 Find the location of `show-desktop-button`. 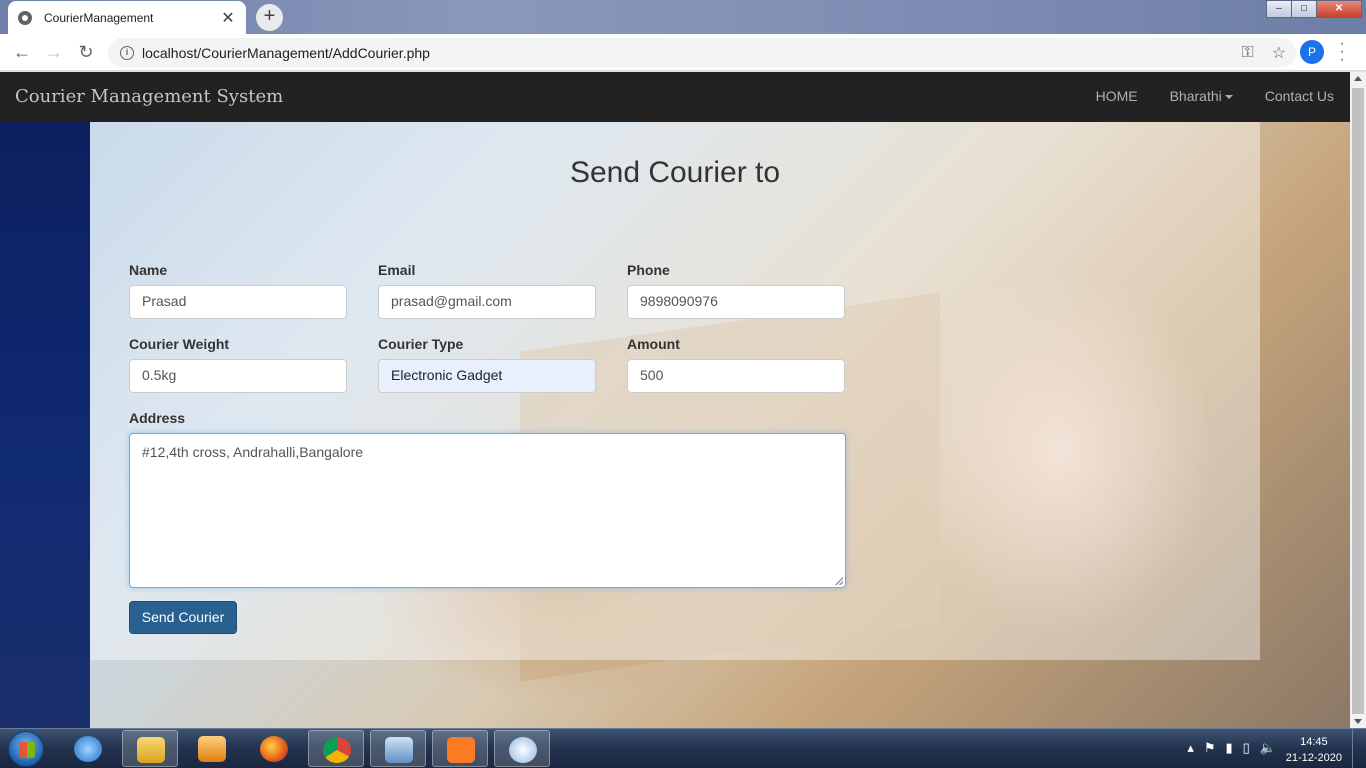

show-desktop-button is located at coordinates (1359, 748).